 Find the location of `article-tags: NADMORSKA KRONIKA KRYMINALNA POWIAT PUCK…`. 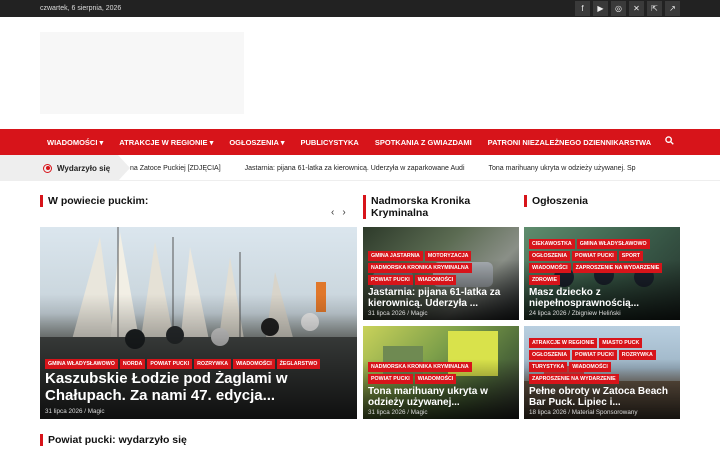

article-tags: NADMORSKA KRONIKA KRYMINALNA POWIAT PUCK… is located at coordinates (441, 372).